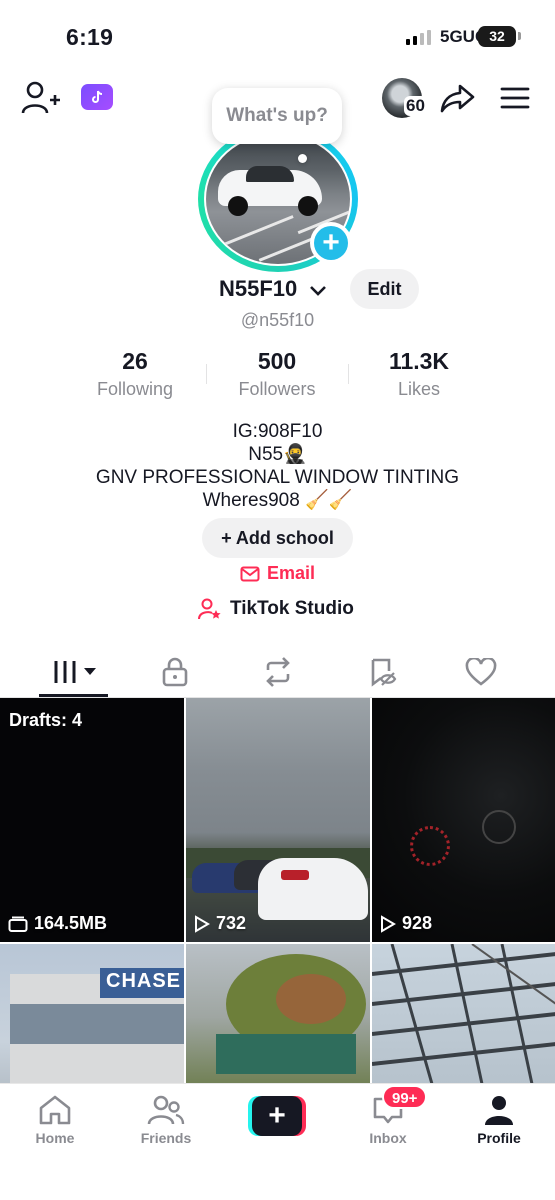 Image resolution: width=555 pixels, height=1200 pixels. I want to click on studio-label: TikTok Studio, so click(292, 608).